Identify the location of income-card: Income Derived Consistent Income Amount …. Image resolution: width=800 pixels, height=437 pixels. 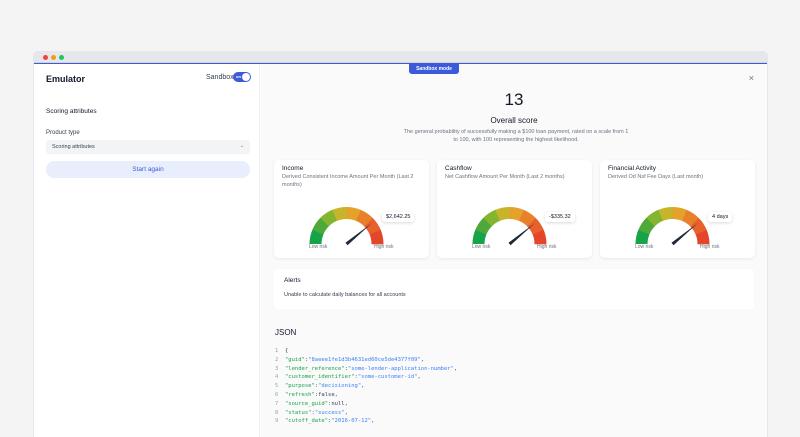
(351, 209).